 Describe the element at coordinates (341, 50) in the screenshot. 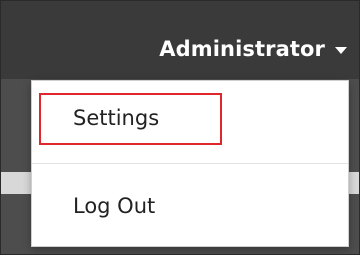

I see `chevron-down-icon` at that location.